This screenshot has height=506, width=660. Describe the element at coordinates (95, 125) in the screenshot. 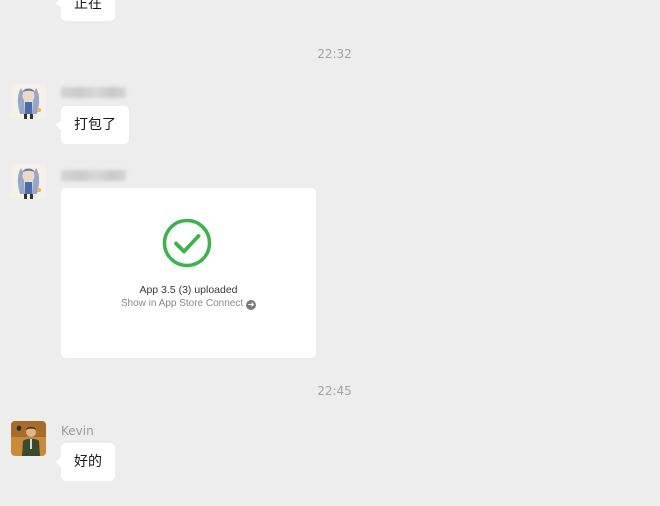

I see `message-text: 打包了` at that location.